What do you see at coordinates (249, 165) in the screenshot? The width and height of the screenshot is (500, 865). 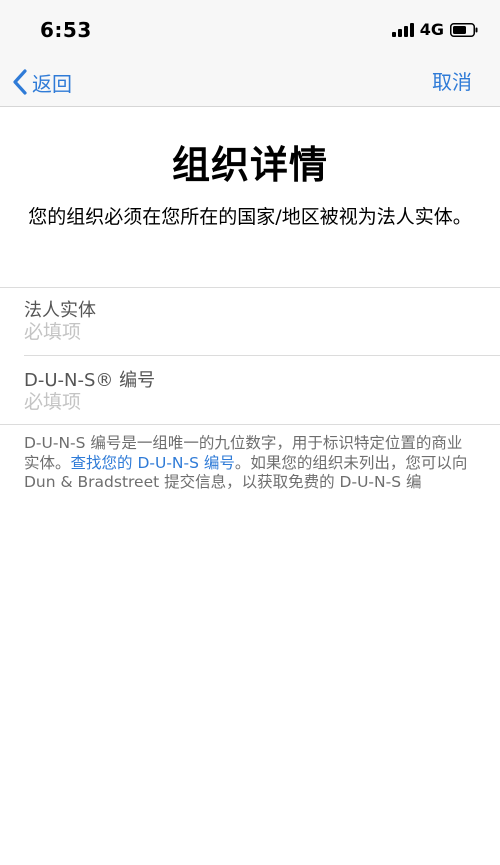 I see `page-title: 组织详情` at bounding box center [249, 165].